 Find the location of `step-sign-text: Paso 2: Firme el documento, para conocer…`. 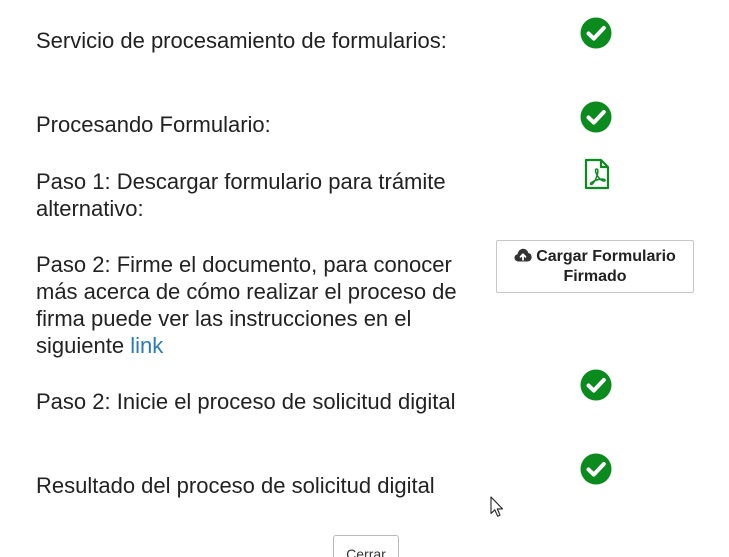

step-sign-text: Paso 2: Firme el documento, para conocer… is located at coordinates (246, 305).